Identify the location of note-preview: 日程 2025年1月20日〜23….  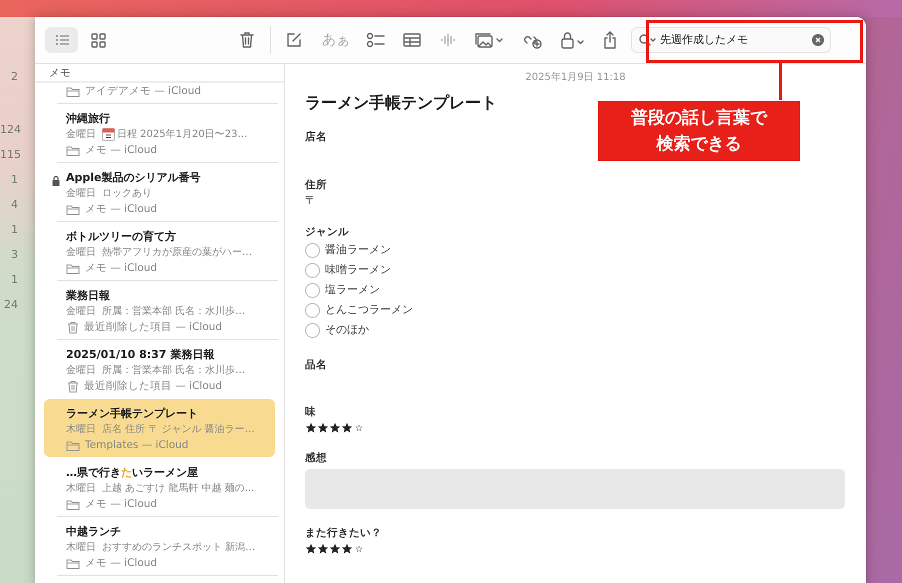
(175, 134).